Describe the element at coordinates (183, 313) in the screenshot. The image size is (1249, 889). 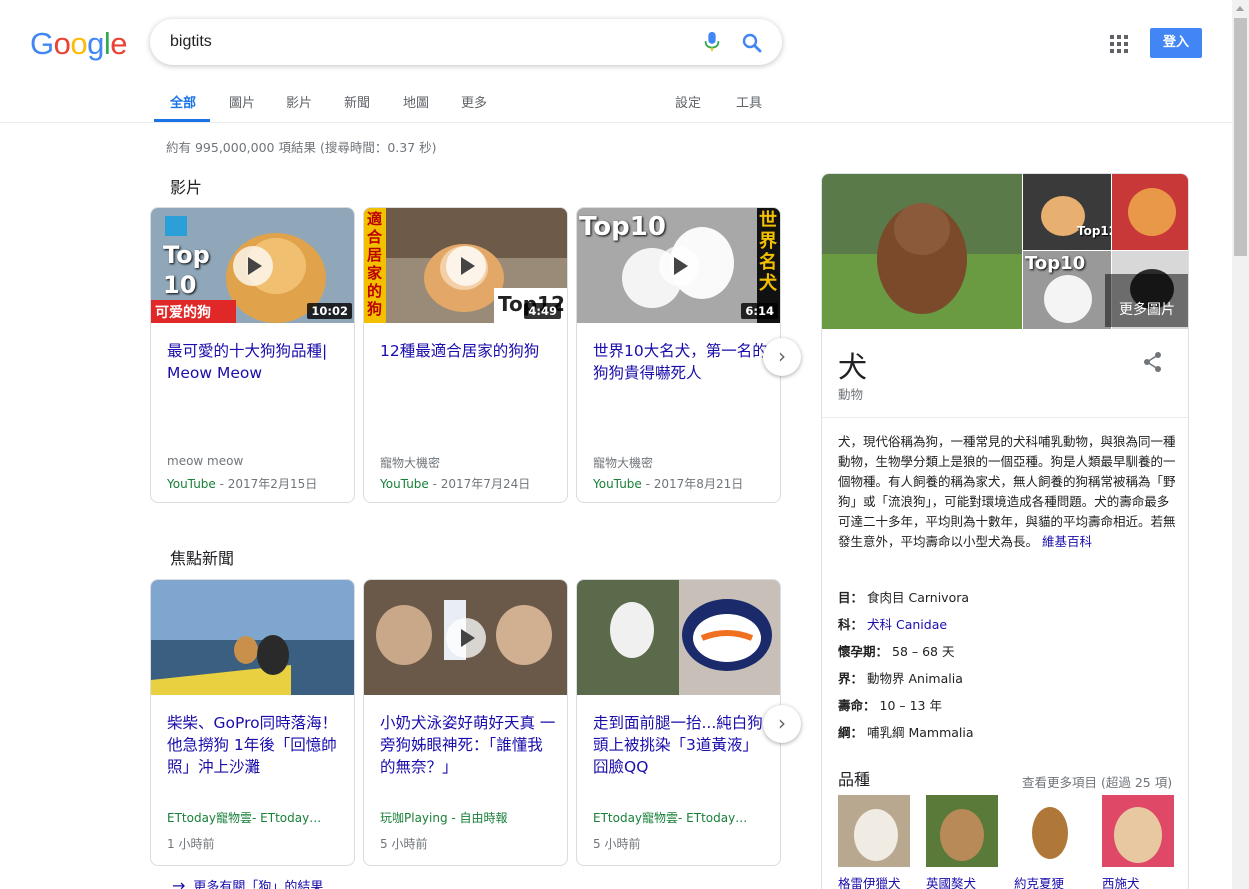
I see `thumb-caption: 可爱的狗` at that location.